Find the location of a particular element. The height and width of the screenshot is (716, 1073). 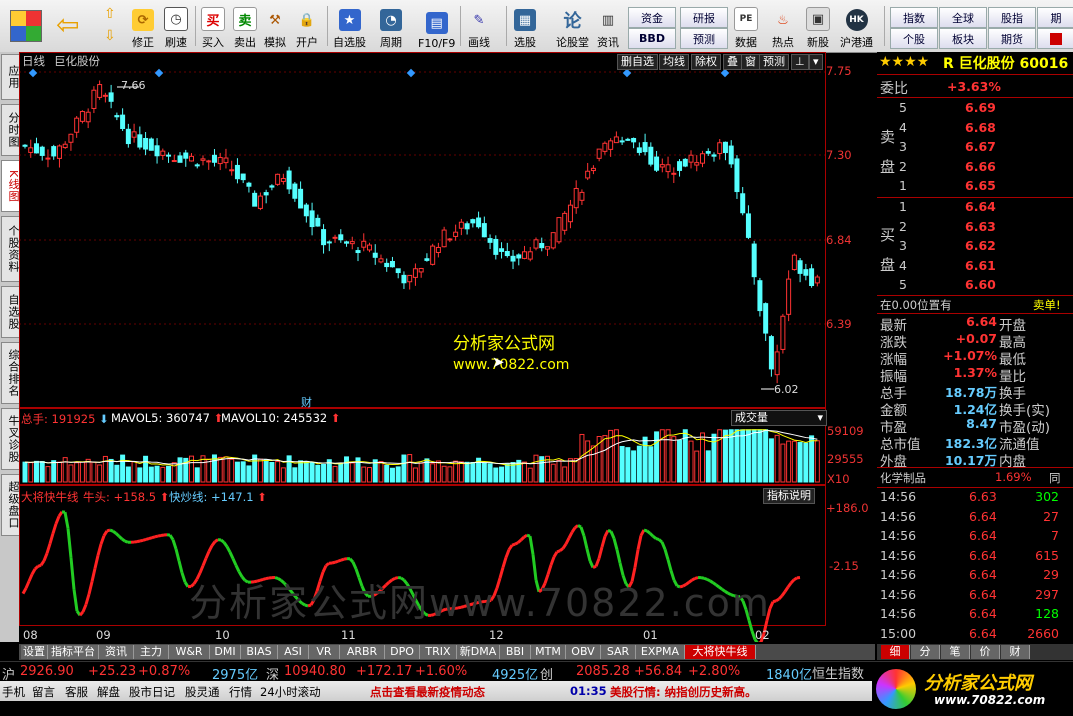

indicator-tab: ASI is located at coordinates (293, 652).